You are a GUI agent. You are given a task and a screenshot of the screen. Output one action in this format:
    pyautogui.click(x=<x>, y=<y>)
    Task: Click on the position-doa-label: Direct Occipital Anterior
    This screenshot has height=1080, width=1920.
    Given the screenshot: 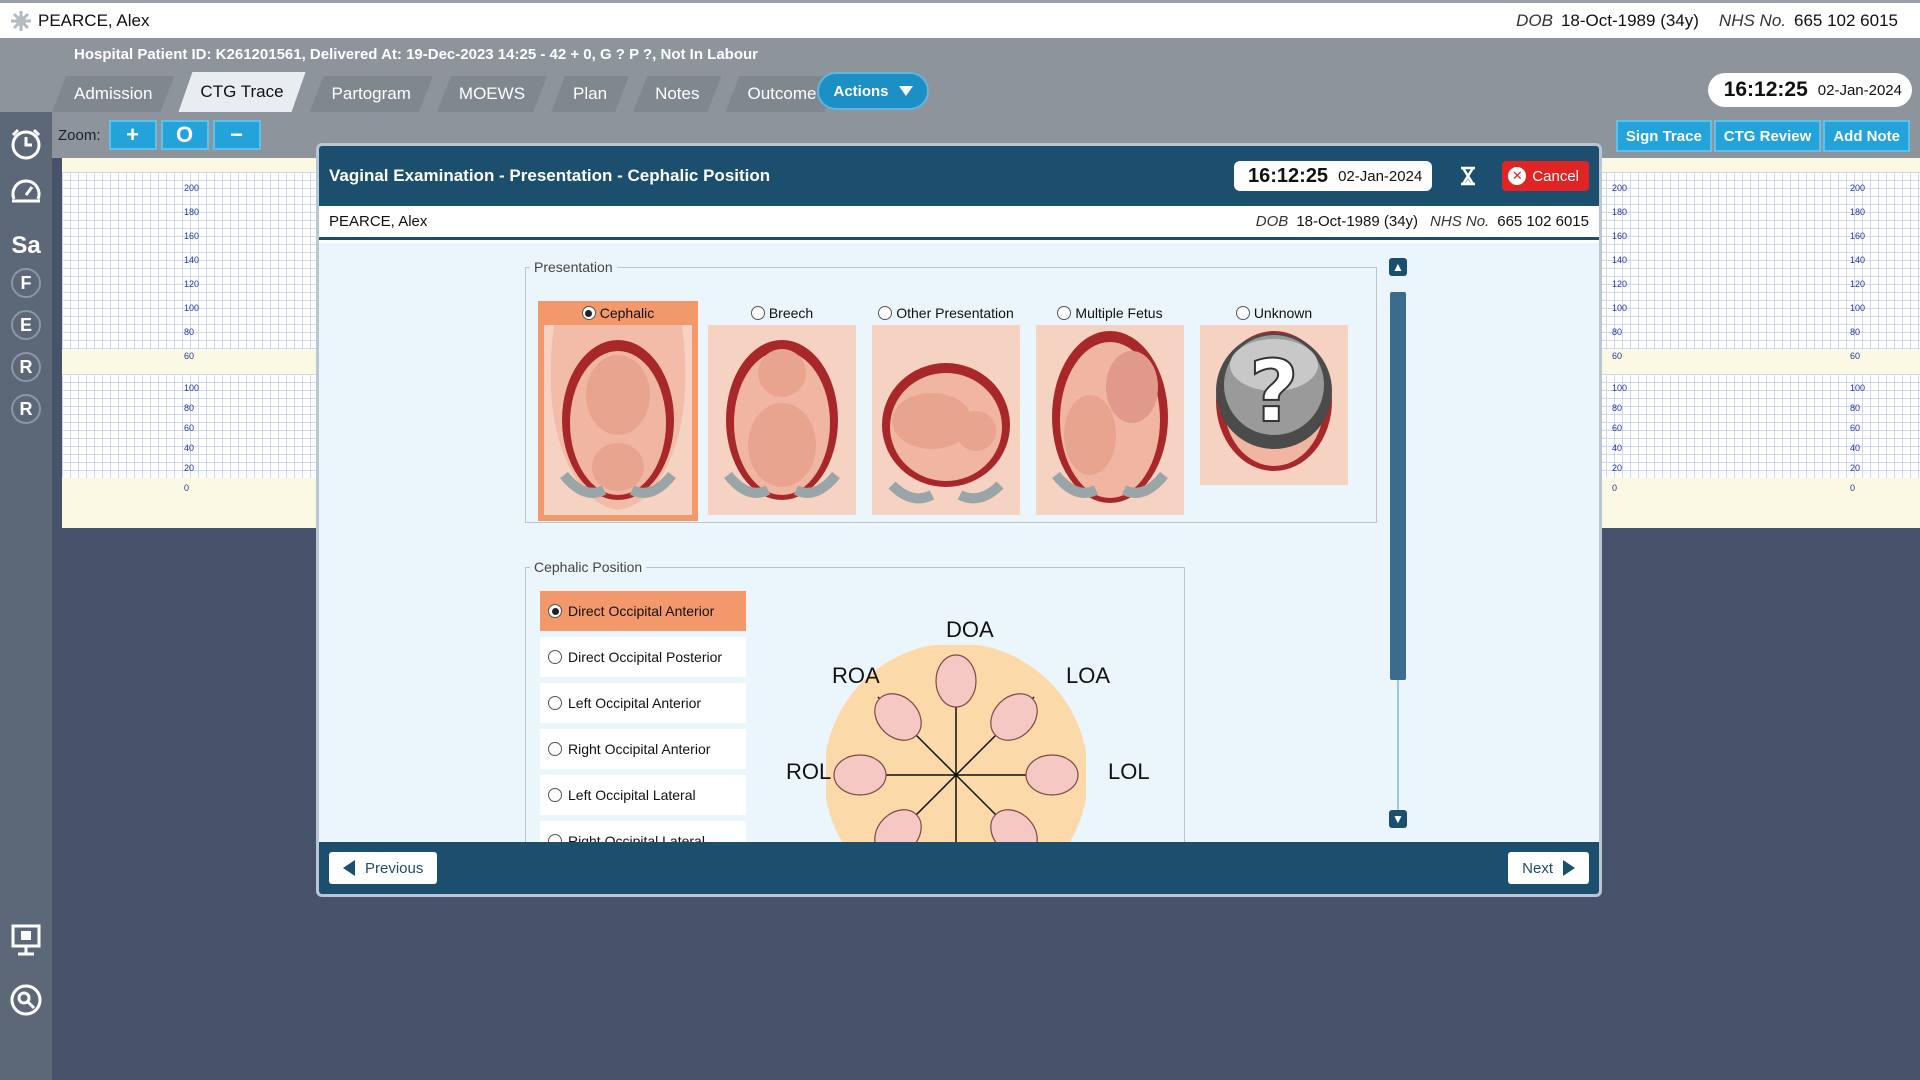 What is the action you would take?
    pyautogui.click(x=641, y=611)
    